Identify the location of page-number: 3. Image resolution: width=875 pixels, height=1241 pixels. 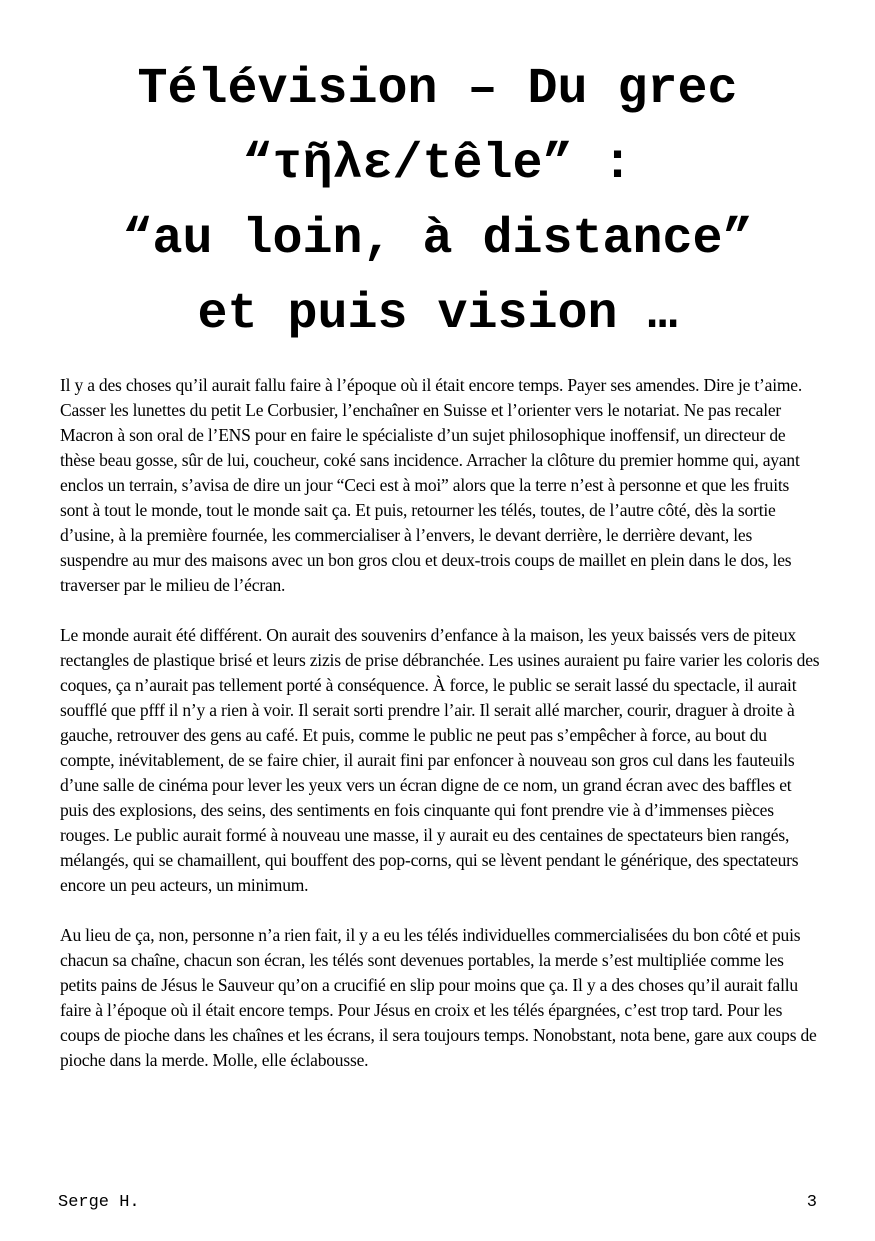
(811, 1202).